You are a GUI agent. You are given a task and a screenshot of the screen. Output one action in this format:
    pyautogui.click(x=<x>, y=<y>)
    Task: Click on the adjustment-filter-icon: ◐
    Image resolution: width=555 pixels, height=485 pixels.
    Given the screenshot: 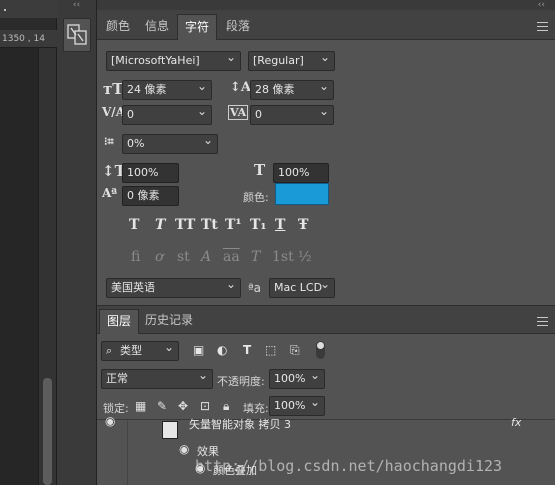 What is the action you would take?
    pyautogui.click(x=222, y=350)
    